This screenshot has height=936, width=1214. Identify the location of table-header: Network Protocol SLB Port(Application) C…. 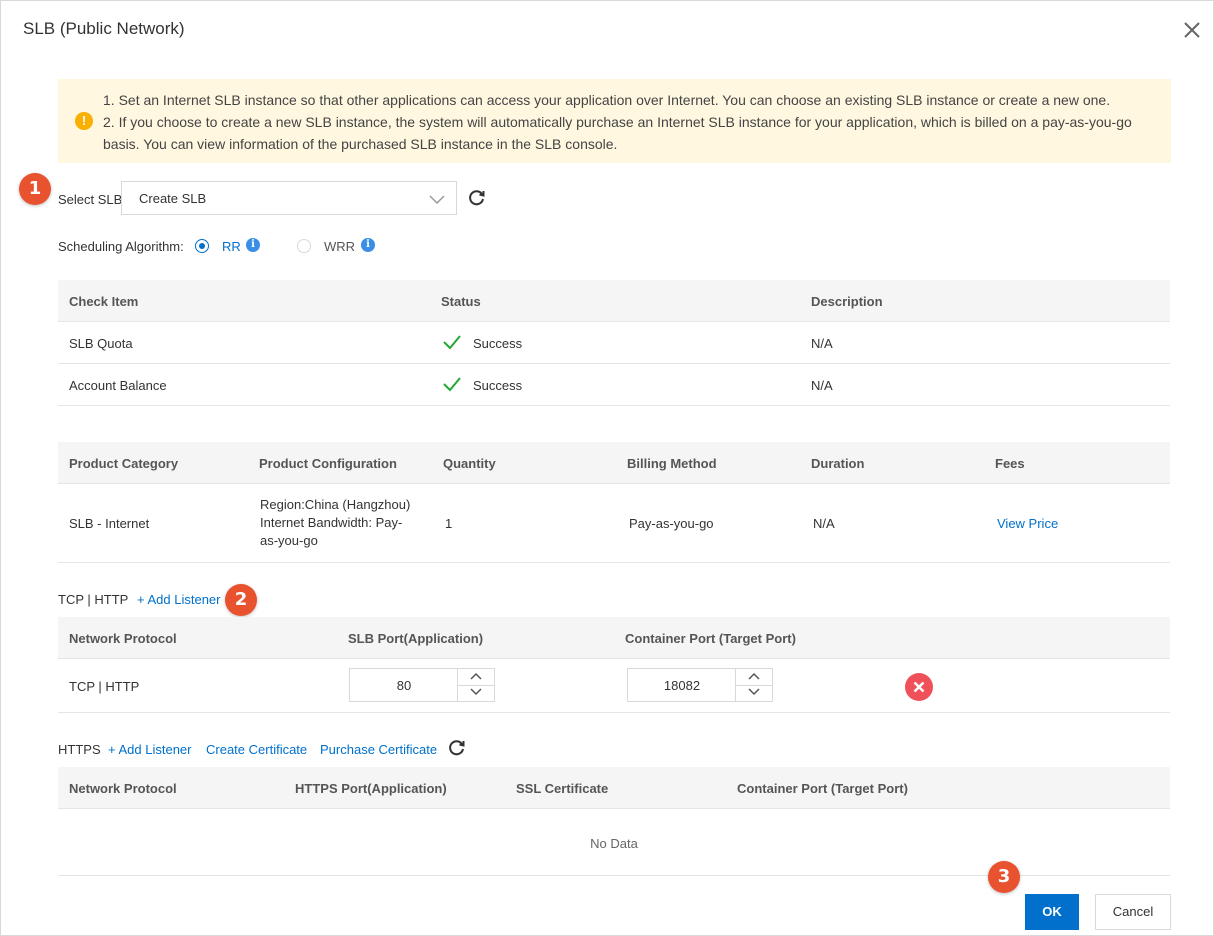
(614, 638).